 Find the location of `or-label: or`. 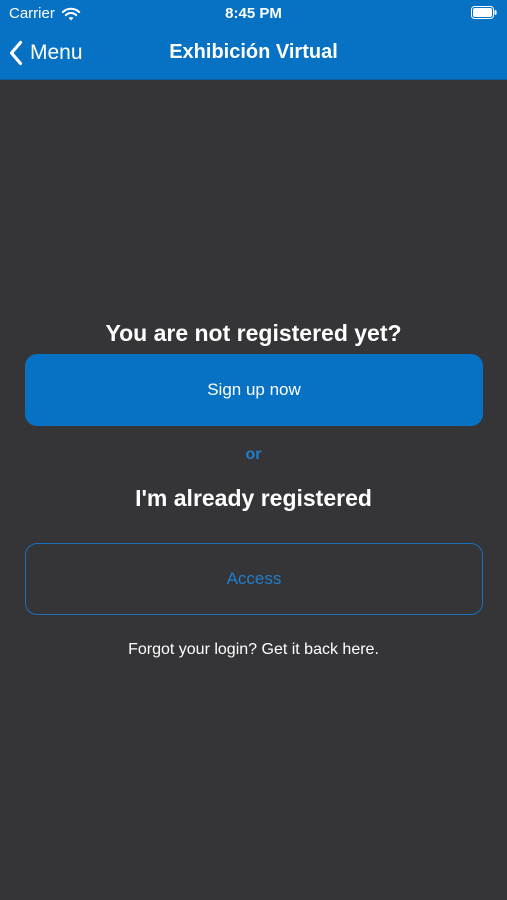

or-label: or is located at coordinates (253, 454).